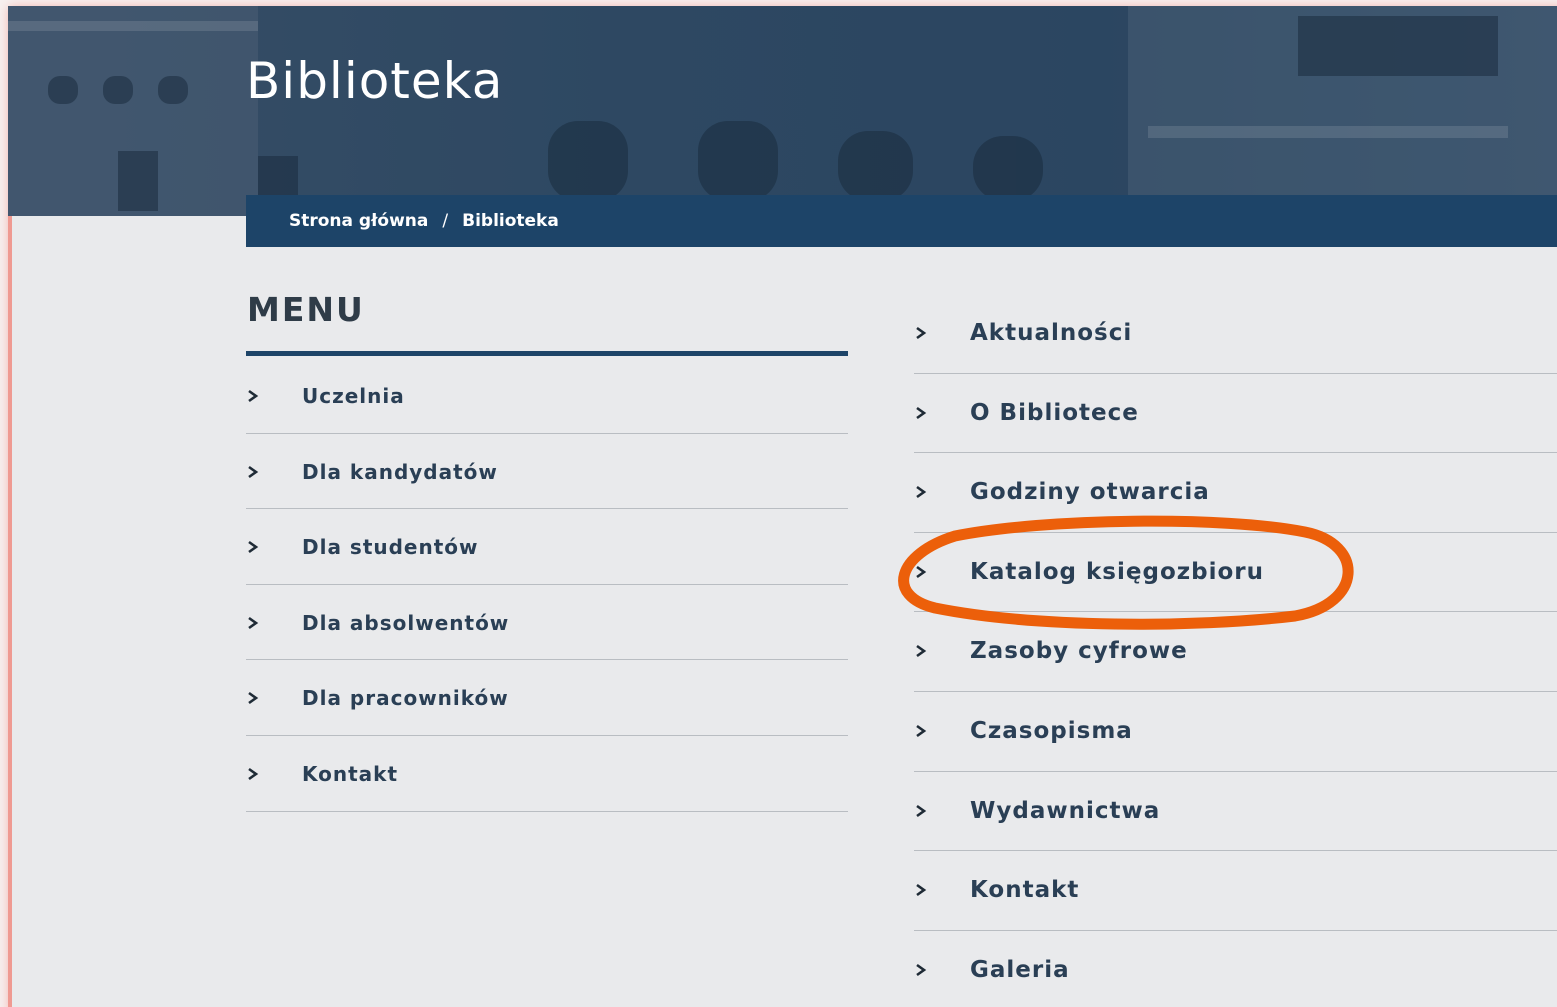 The width and height of the screenshot is (1557, 1007). Describe the element at coordinates (390, 547) in the screenshot. I see `menu-item-label: Dla studentów` at that location.